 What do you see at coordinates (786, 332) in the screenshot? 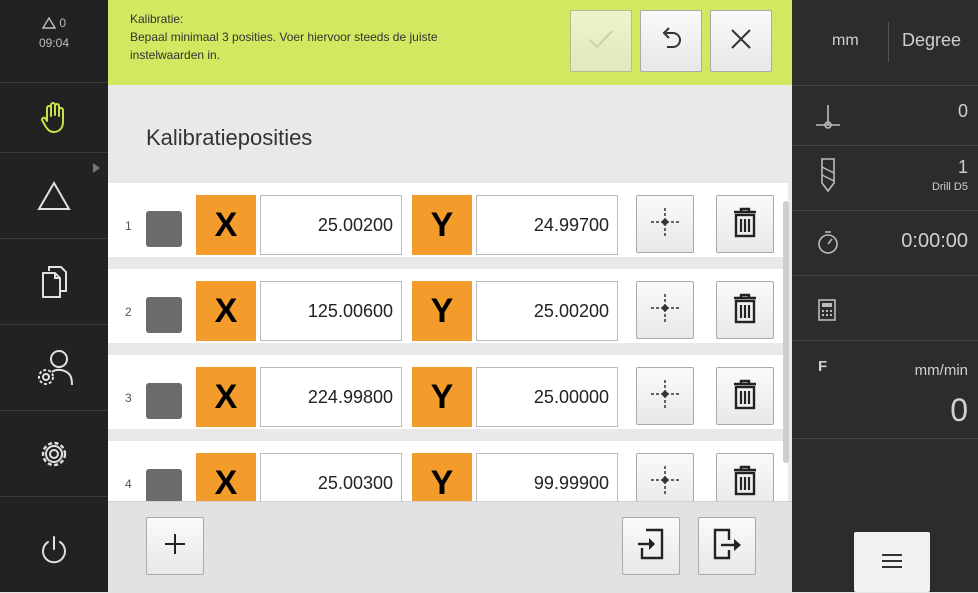
I see `list-scrollbar` at bounding box center [786, 332].